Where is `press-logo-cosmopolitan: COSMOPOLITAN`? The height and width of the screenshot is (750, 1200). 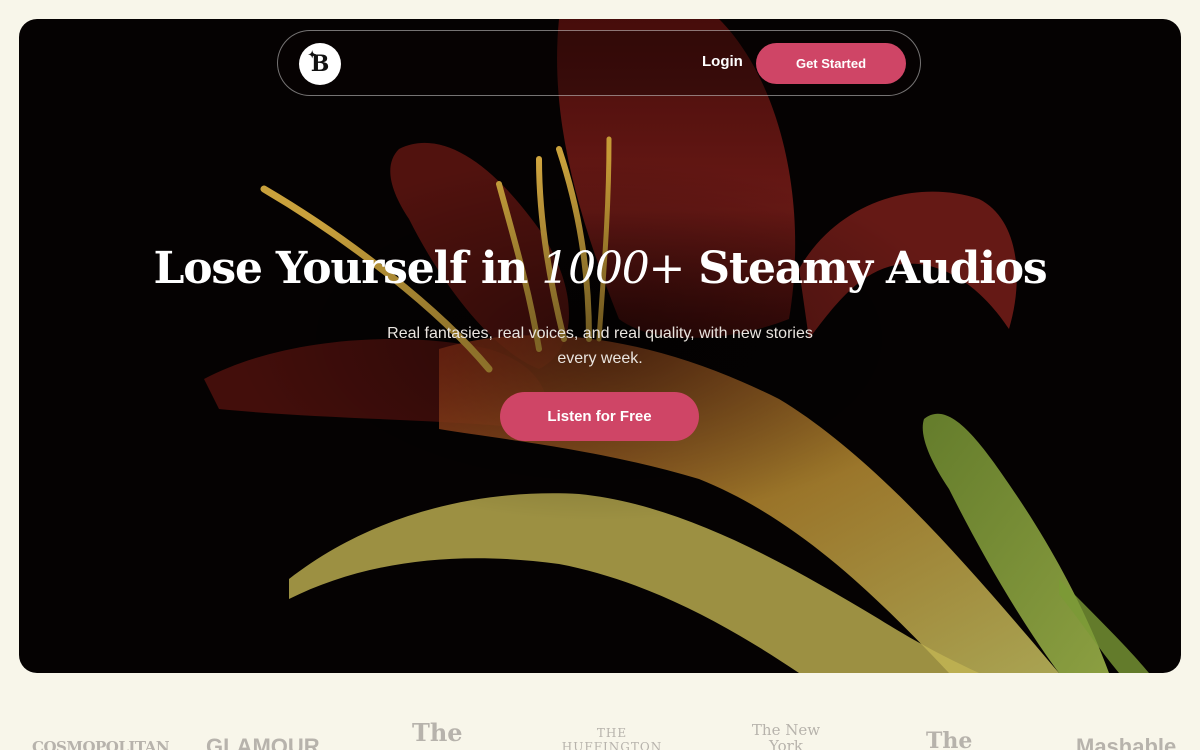
press-logo-cosmopolitan: COSMOPOLITAN is located at coordinates (101, 744).